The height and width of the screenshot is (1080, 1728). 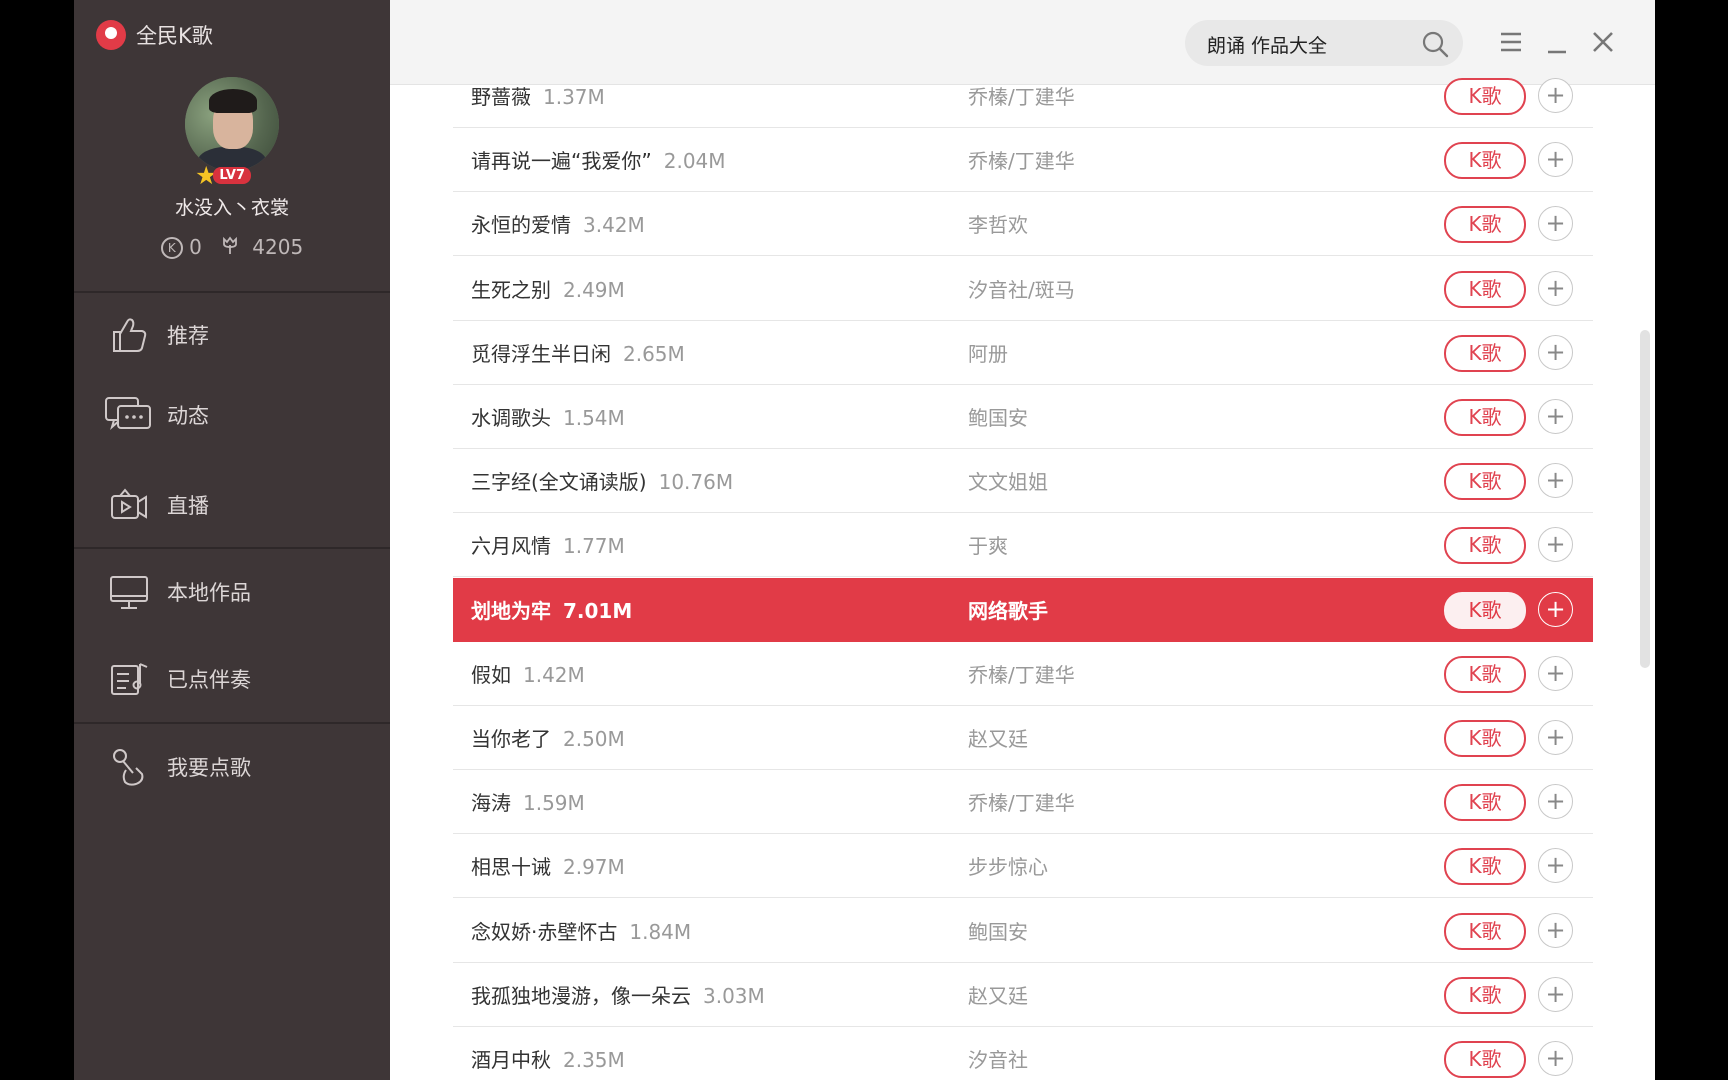 What do you see at coordinates (1435, 44) in the screenshot?
I see `search-icon` at bounding box center [1435, 44].